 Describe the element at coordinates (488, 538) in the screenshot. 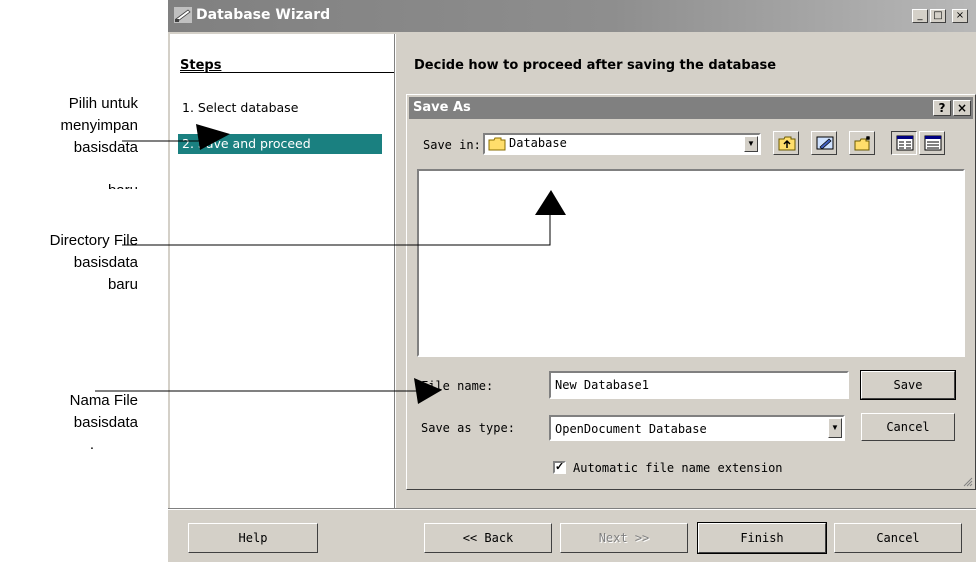

I see `back-button: << Back` at that location.